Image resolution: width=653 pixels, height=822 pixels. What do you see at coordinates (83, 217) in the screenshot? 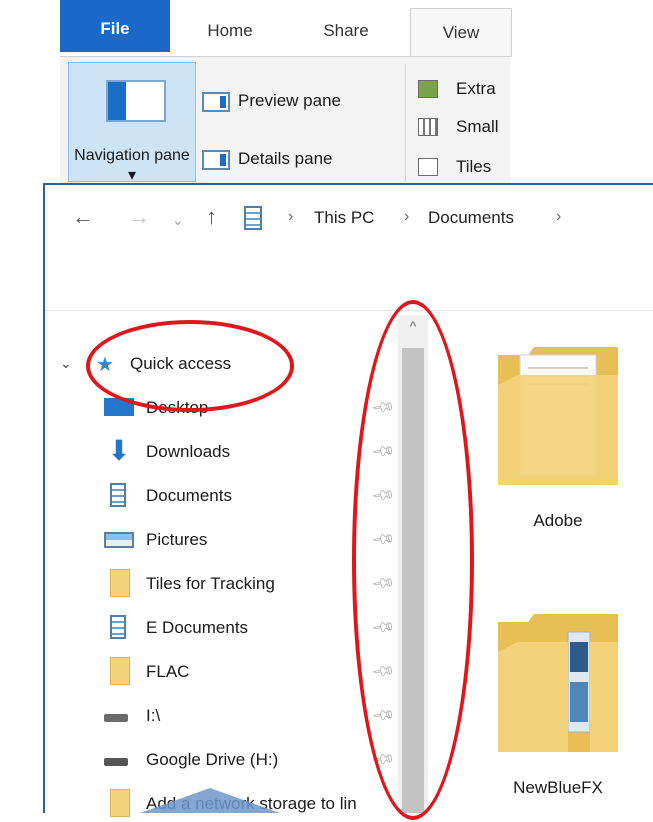
I see `back-arrow-icon: ←` at bounding box center [83, 217].